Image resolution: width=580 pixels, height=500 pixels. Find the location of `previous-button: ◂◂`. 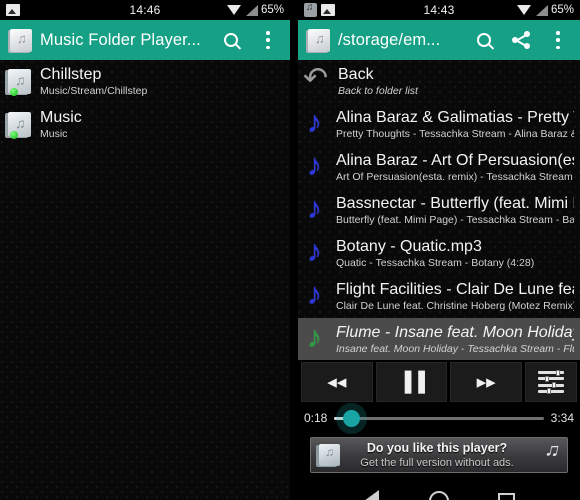

previous-button: ◂◂ is located at coordinates (337, 382).